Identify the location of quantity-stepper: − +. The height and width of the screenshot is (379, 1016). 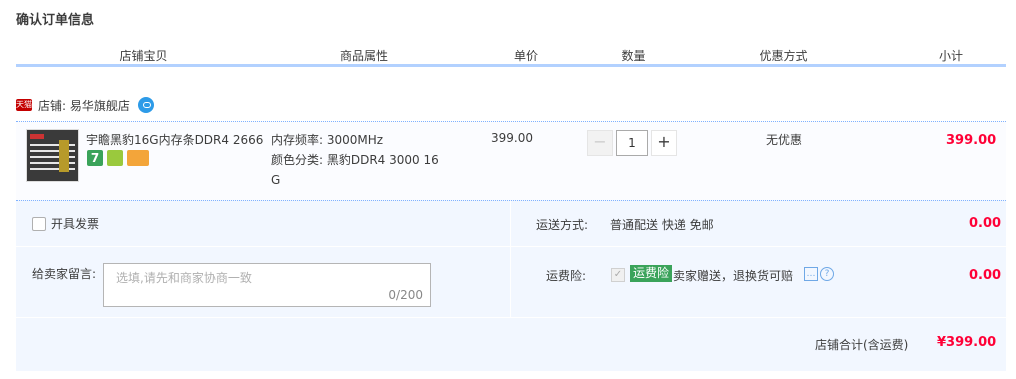
(632, 143).